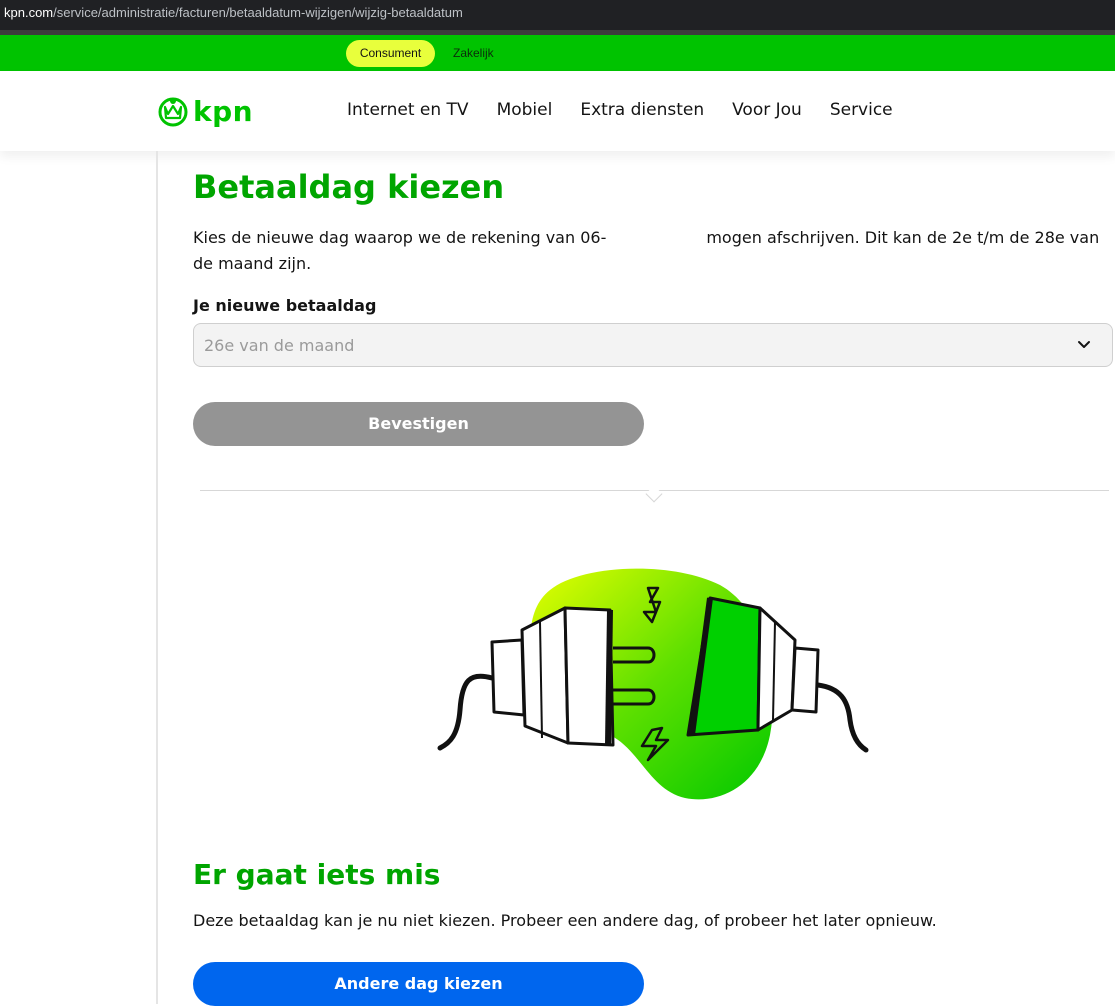 The image size is (1115, 1006). I want to click on nav-item-voor-jou: Voor Jou, so click(767, 110).